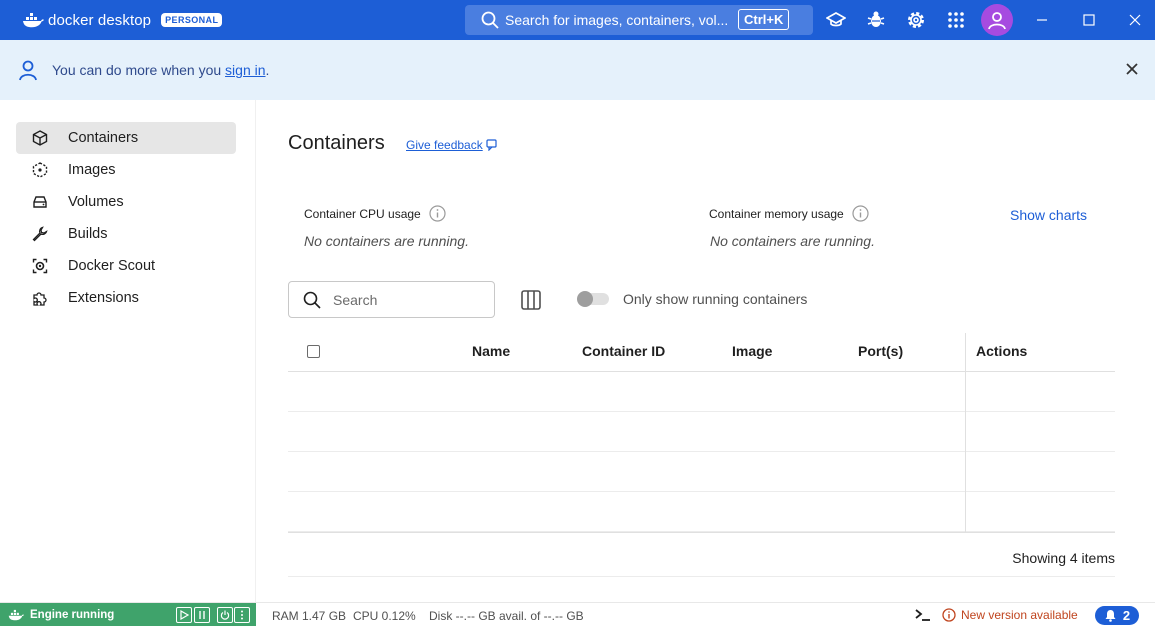 This screenshot has width=1155, height=626. What do you see at coordinates (792, 241) in the screenshot?
I see `memory-usage-value: No containers are running.` at bounding box center [792, 241].